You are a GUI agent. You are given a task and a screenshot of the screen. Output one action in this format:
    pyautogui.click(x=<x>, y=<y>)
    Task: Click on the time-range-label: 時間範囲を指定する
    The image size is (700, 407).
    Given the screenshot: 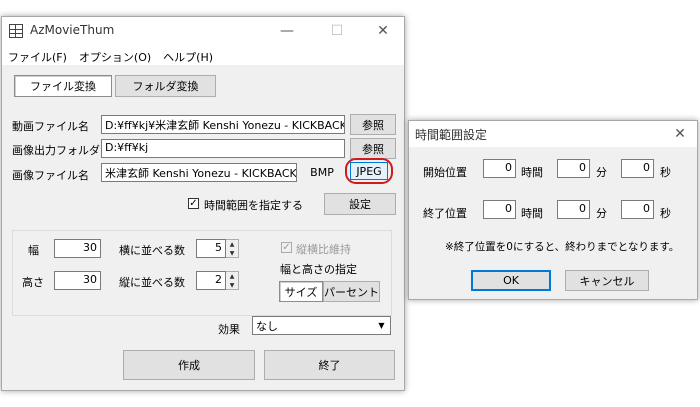 What is the action you would take?
    pyautogui.click(x=253, y=205)
    